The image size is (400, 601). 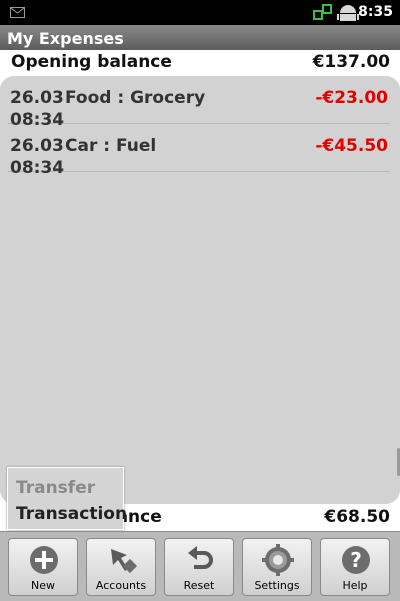 What do you see at coordinates (111, 146) in the screenshot?
I see `transaction-category: Car : Fuel` at bounding box center [111, 146].